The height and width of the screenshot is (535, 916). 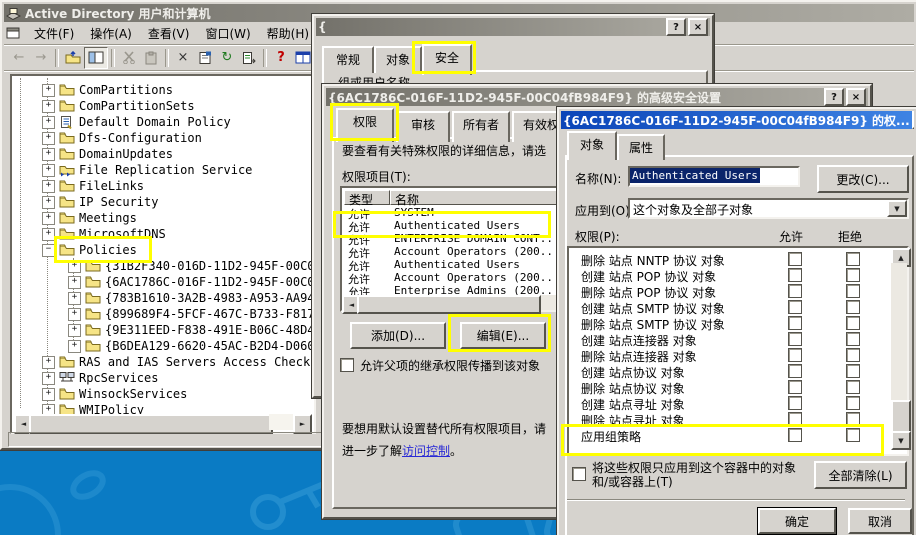 I want to click on permission-row: 删除 站点协议 对象, so click(x=727, y=387).